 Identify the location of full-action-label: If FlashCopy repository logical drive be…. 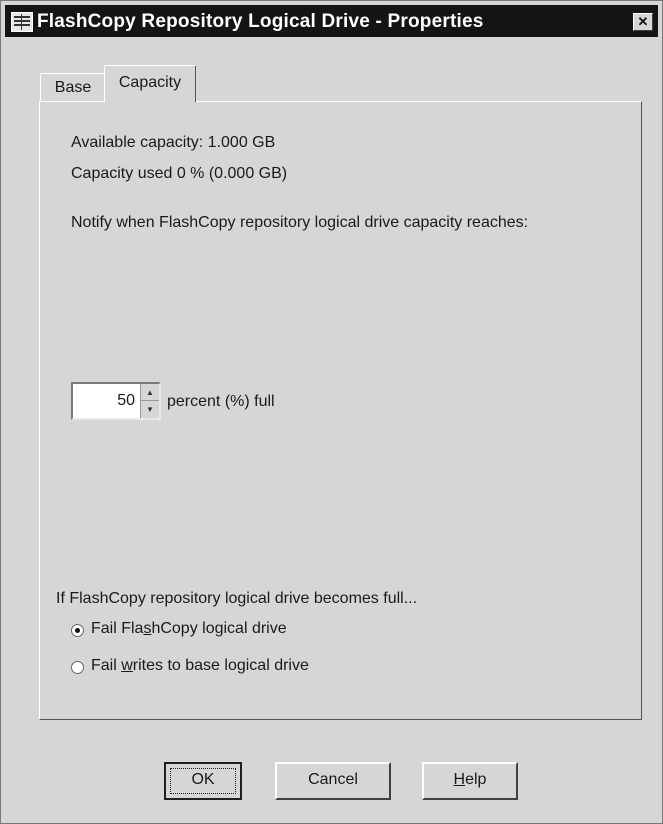
(237, 598).